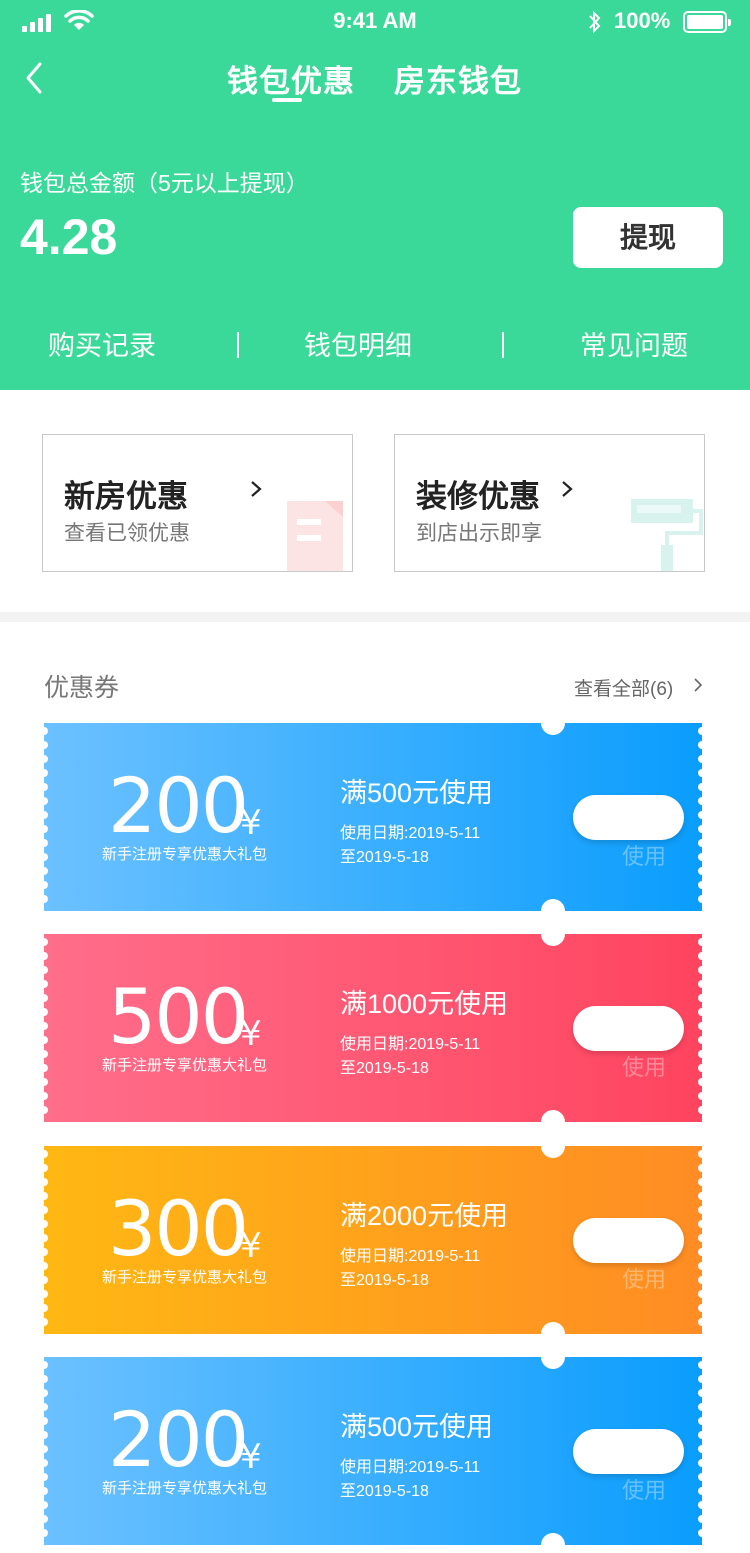 The height and width of the screenshot is (1553, 750). What do you see at coordinates (424, 1004) in the screenshot?
I see `coupon-condition: 满1000元使用` at bounding box center [424, 1004].